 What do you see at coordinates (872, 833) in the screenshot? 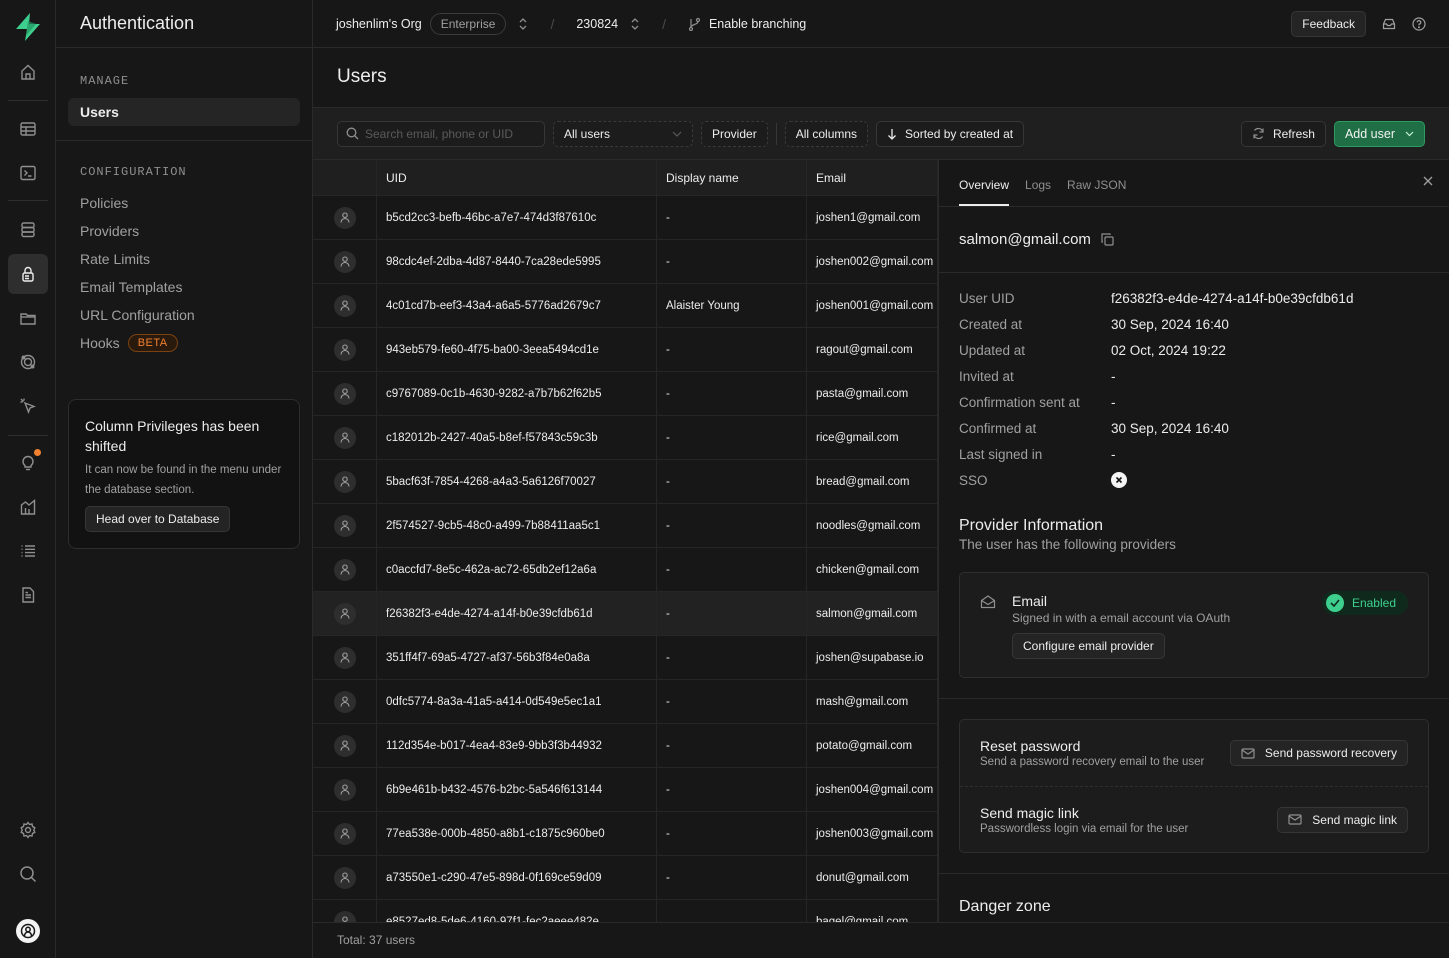
I see `email-cell: joshen003@gmail.com` at bounding box center [872, 833].